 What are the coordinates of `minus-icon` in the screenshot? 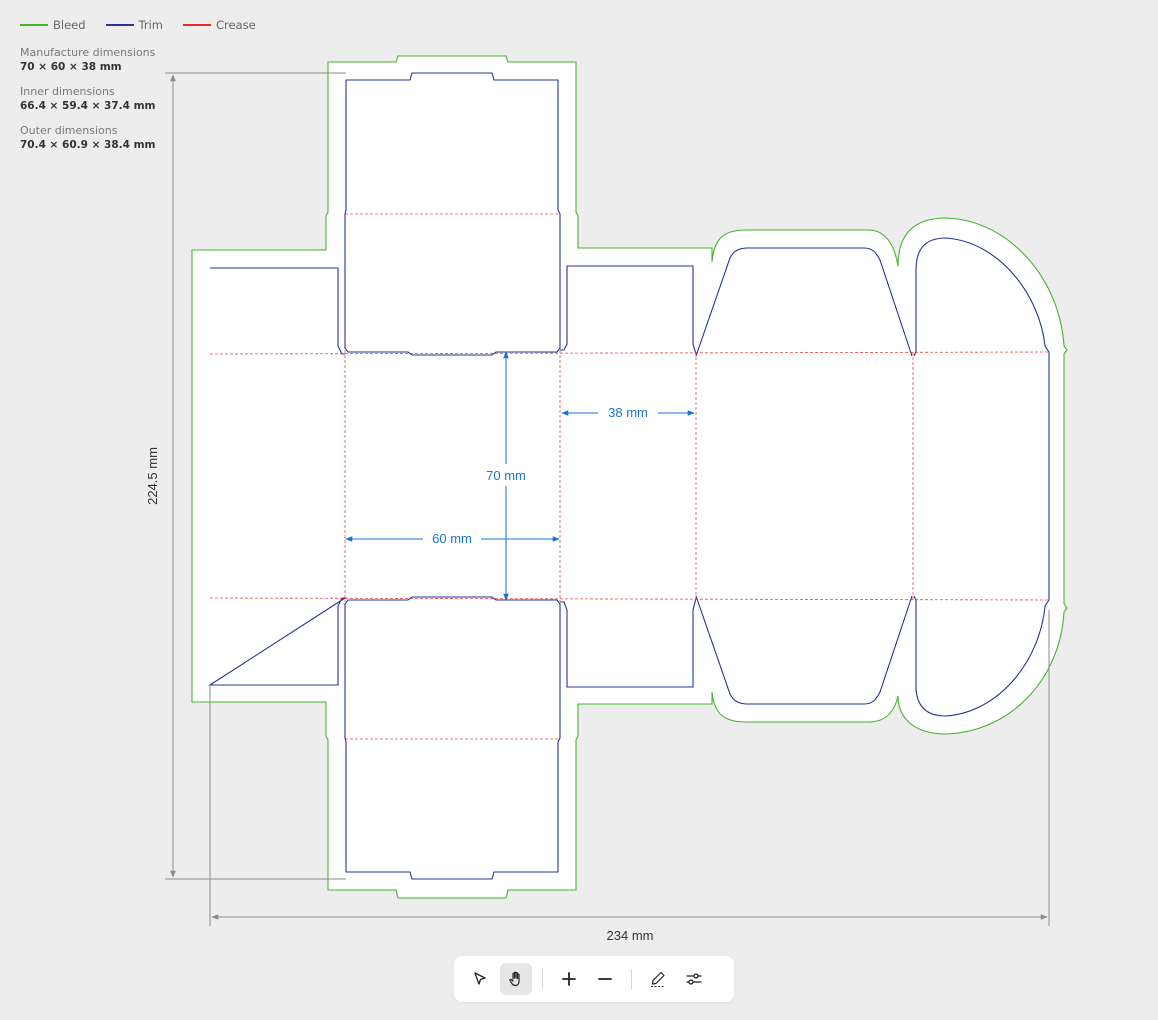 It's located at (605, 979).